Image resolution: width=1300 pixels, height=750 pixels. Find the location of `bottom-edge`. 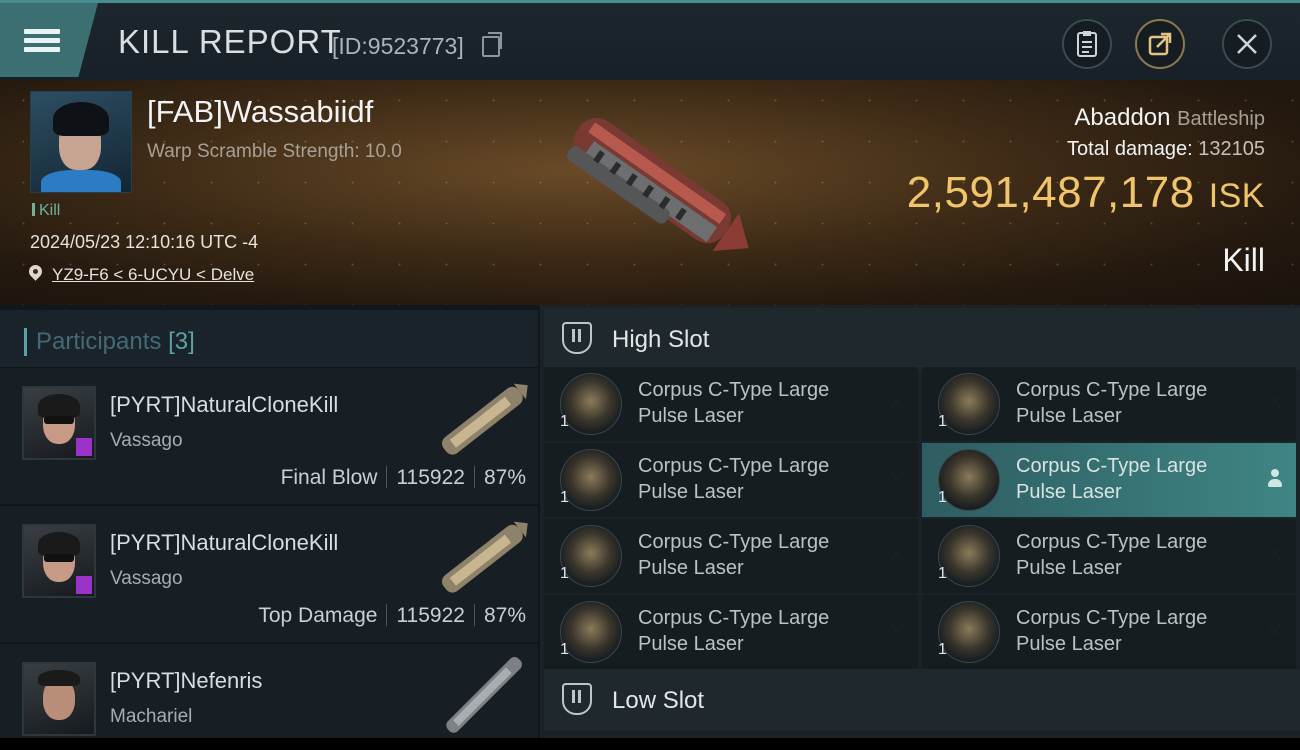

bottom-edge is located at coordinates (650, 744).